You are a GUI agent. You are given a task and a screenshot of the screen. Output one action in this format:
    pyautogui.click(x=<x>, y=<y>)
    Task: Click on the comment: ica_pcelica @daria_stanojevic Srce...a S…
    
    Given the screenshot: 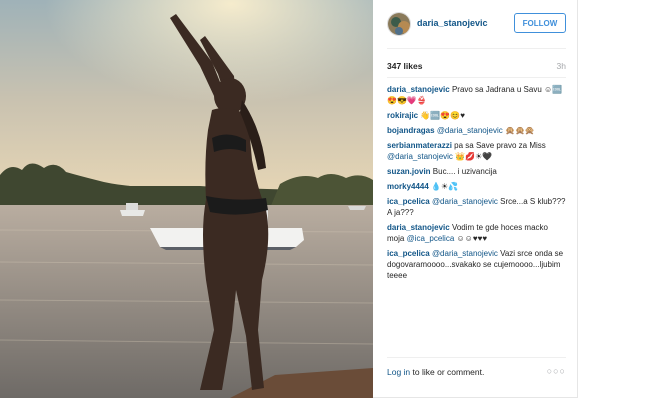 What is the action you would take?
    pyautogui.click(x=477, y=207)
    